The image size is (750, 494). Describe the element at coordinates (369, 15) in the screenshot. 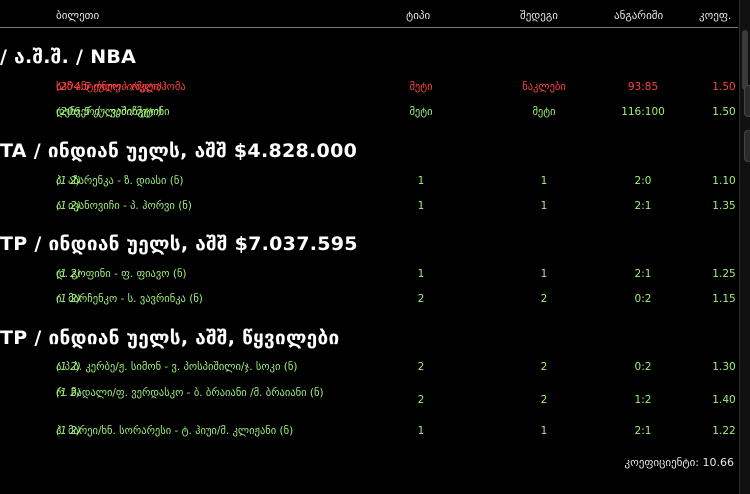

I see `table-header: ბილეთი ტიპი შედეგი ანგარიში კოეფ.` at that location.